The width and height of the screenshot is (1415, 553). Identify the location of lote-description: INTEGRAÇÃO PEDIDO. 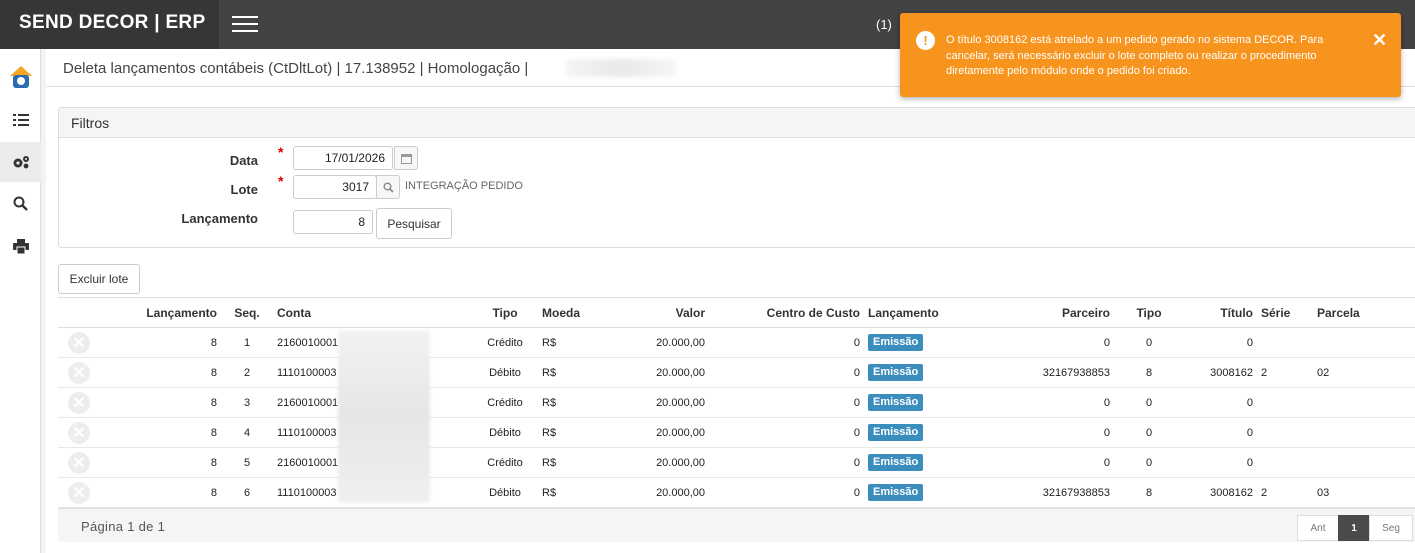
(464, 186).